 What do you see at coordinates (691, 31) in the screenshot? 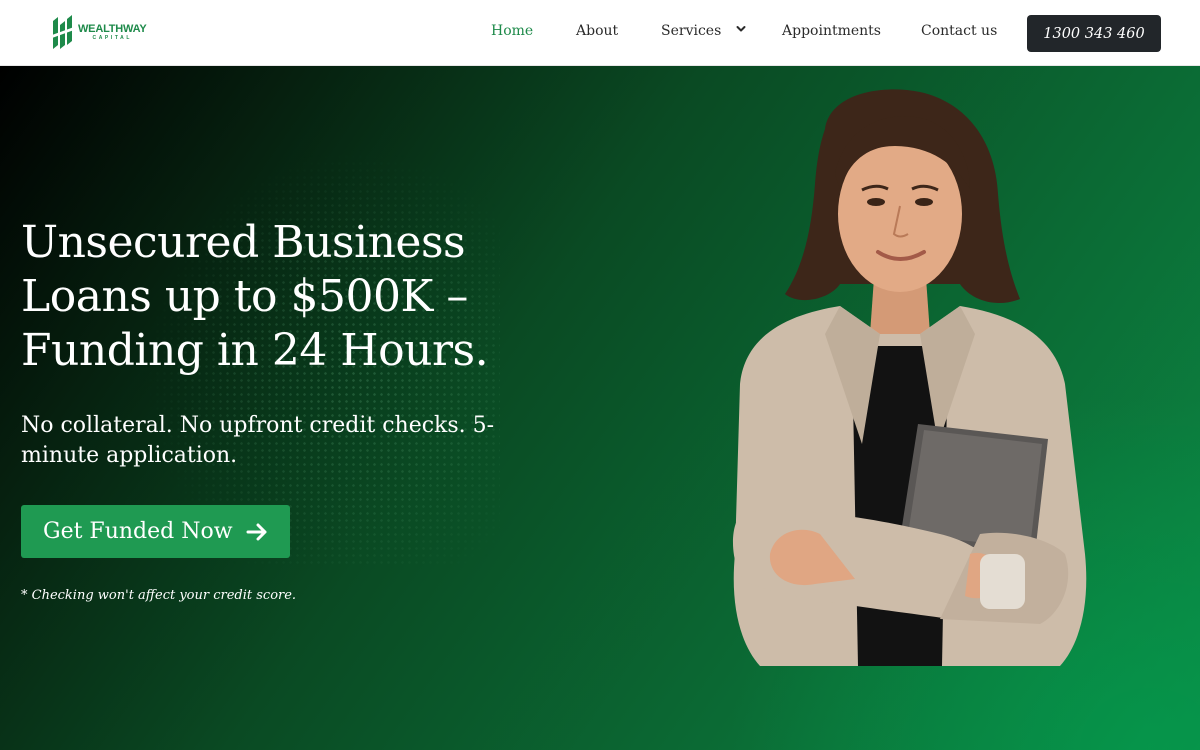
I see `nav-services-label: Services` at bounding box center [691, 31].